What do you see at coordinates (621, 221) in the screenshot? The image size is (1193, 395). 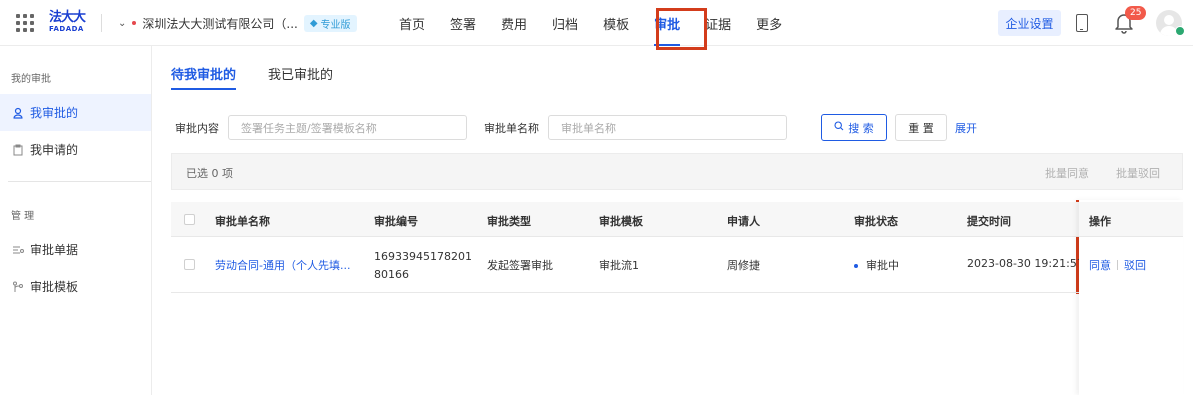 I see `col-header-template: 审批模板` at bounding box center [621, 221].